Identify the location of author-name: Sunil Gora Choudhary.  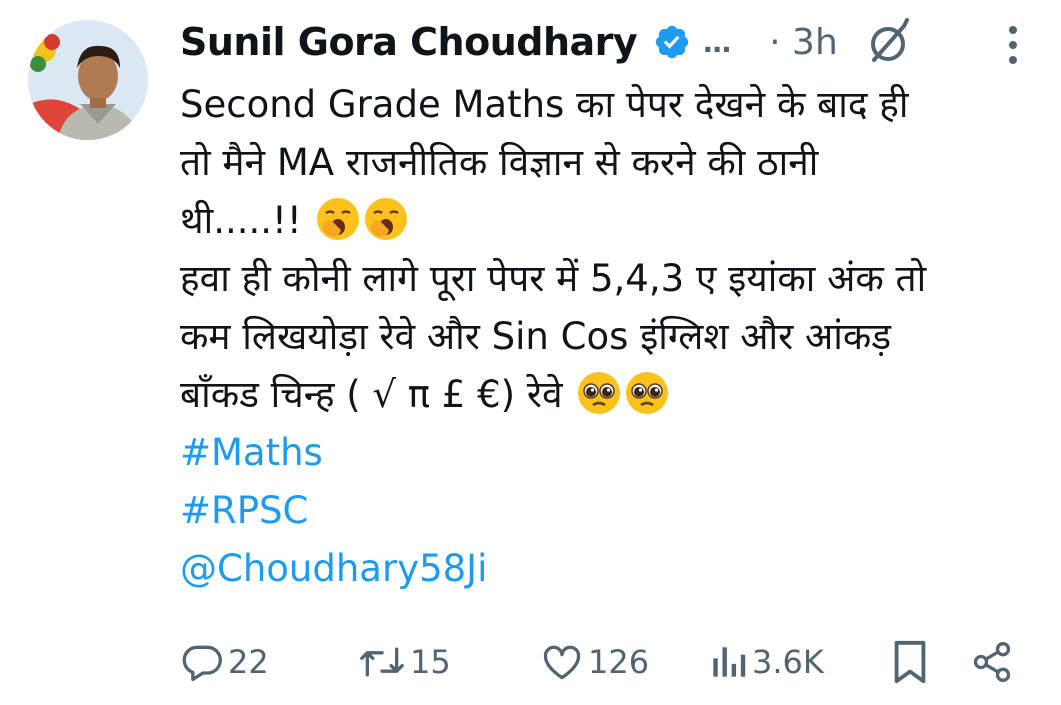
(409, 42).